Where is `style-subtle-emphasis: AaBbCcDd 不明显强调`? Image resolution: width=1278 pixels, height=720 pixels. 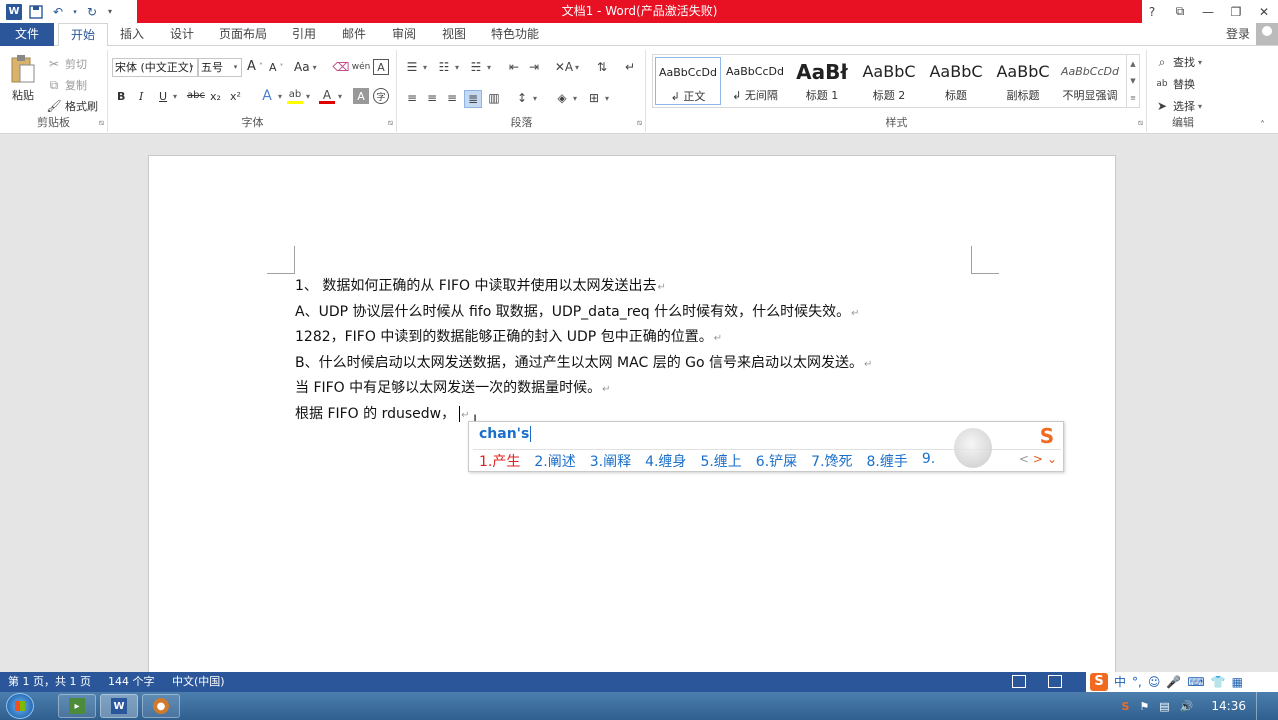
style-subtle-emphasis: AaBbCcDd 不明显强调 is located at coordinates (1090, 81).